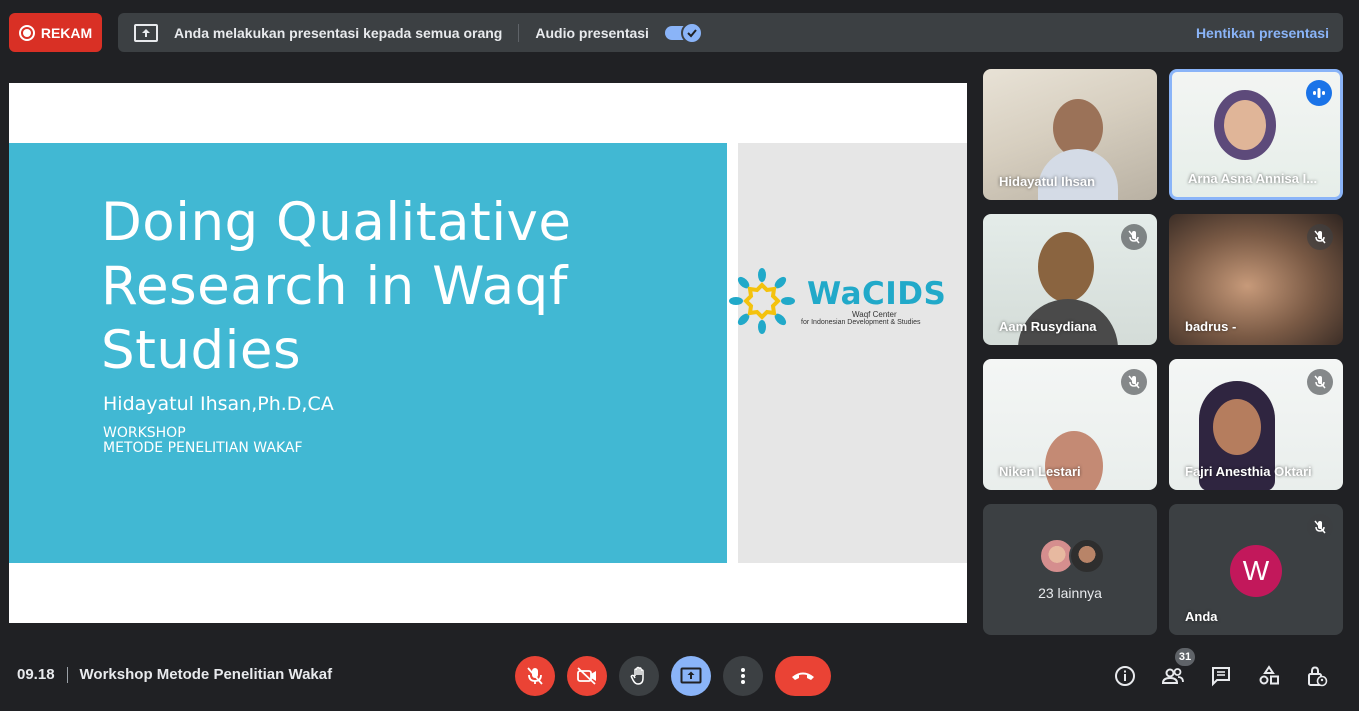 The image size is (1359, 711). What do you see at coordinates (36, 674) in the screenshot?
I see `meeting-time: 09.18` at bounding box center [36, 674].